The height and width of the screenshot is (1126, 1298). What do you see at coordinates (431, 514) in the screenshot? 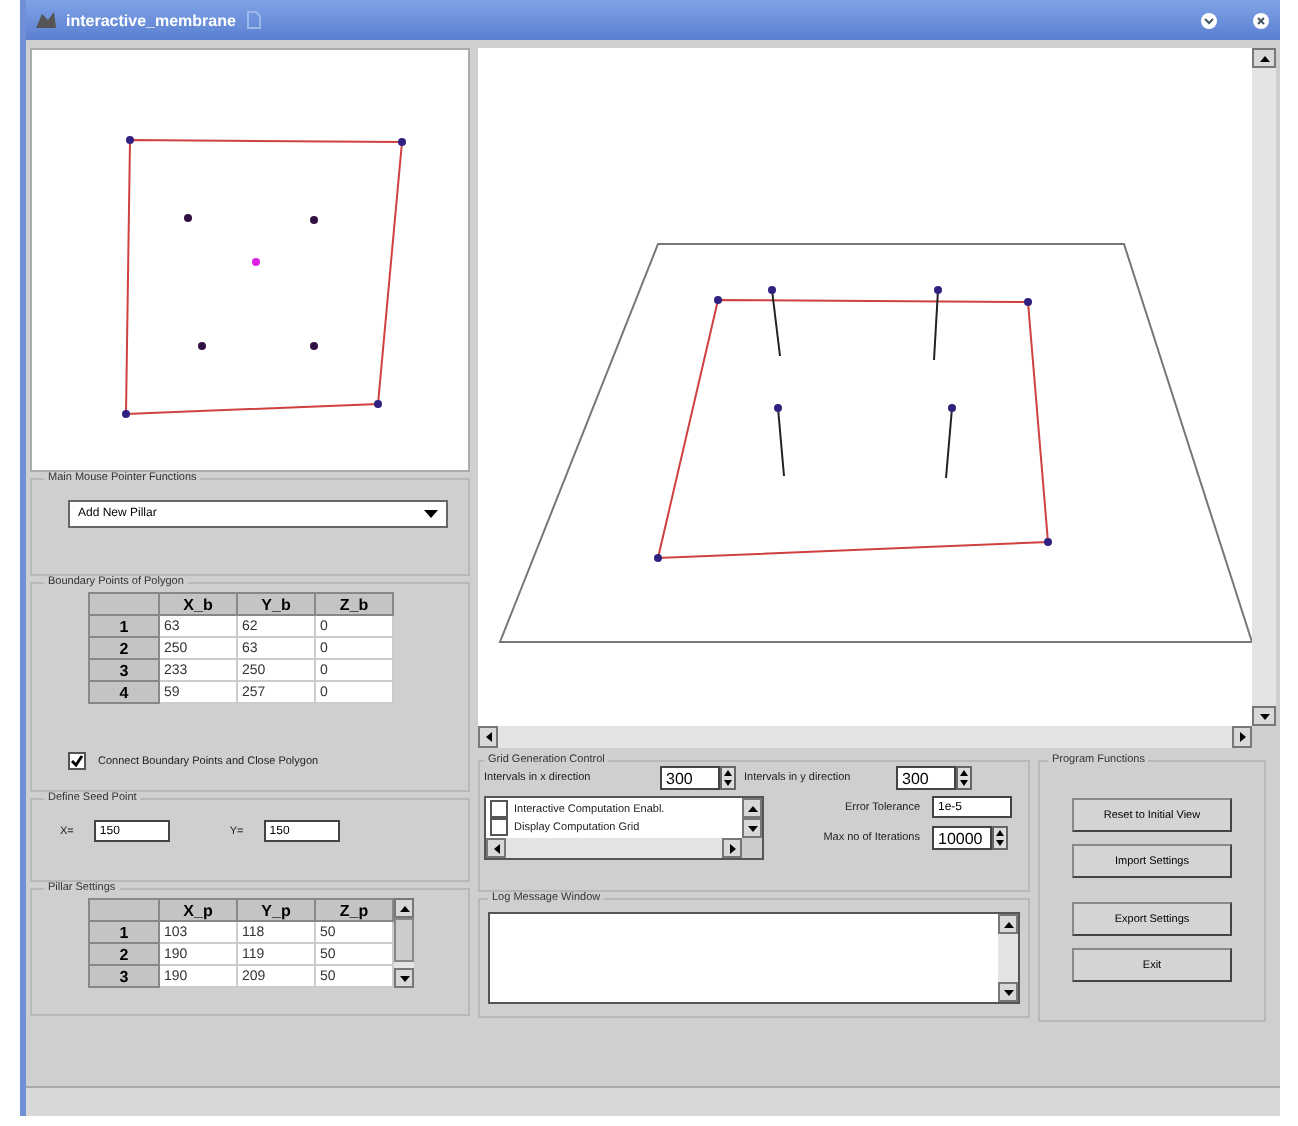
I see `dropdown-arrow-icon` at bounding box center [431, 514].